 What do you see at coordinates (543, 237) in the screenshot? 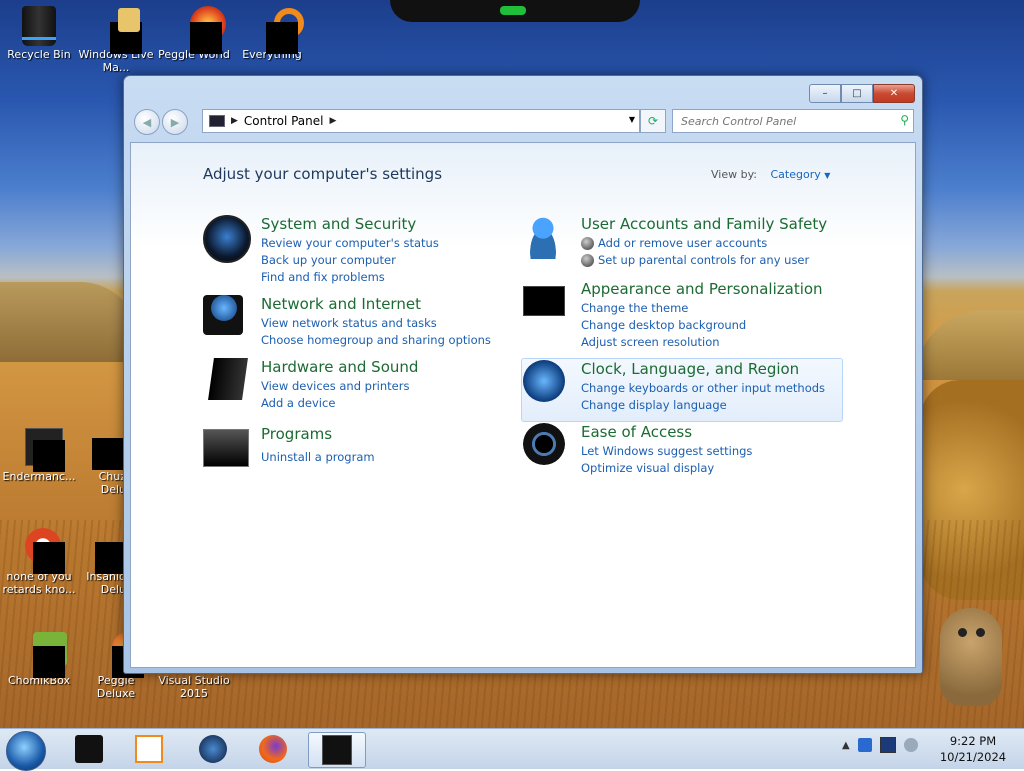
I see `users-icon` at bounding box center [543, 237].